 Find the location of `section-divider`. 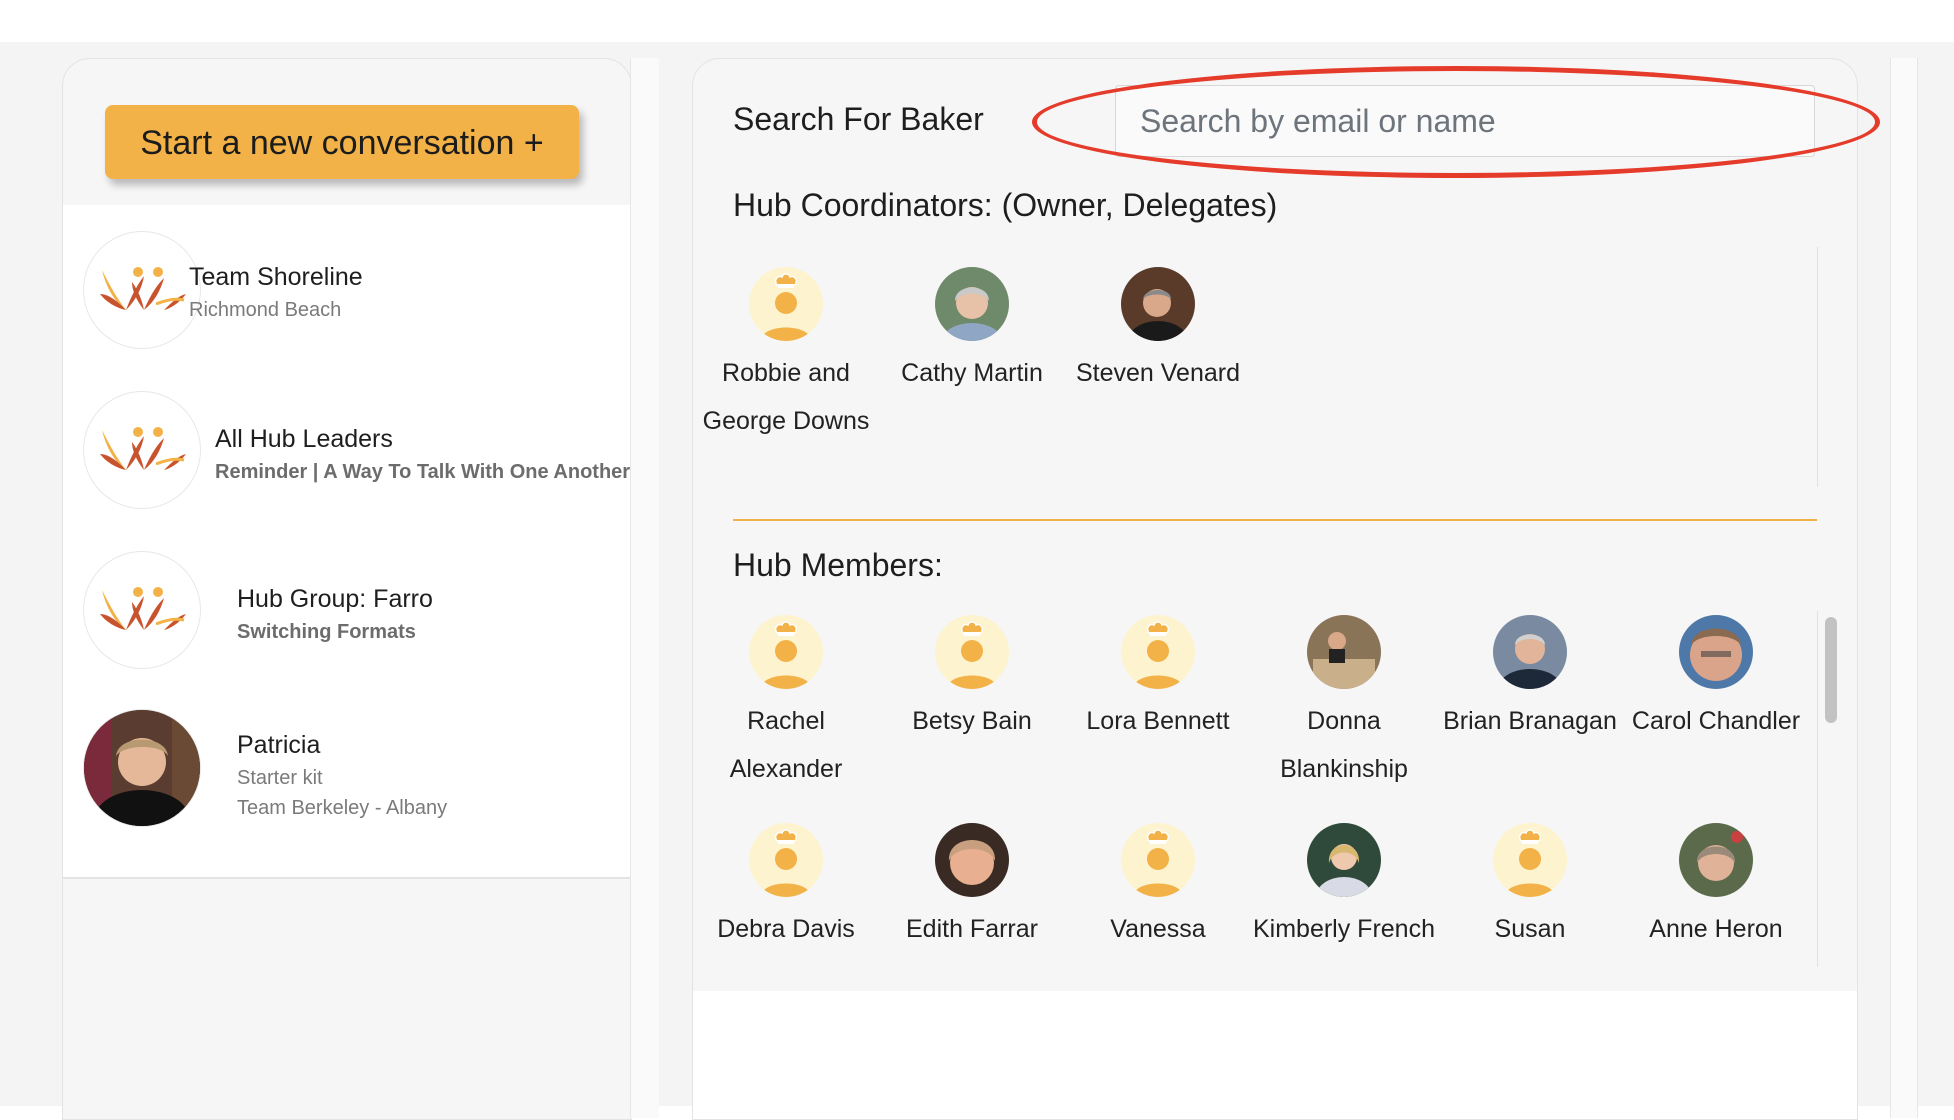

section-divider is located at coordinates (1275, 520).